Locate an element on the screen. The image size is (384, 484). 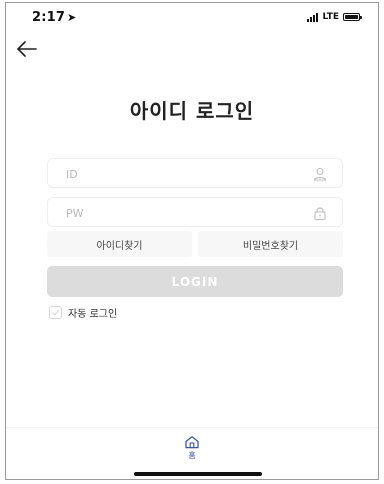
battery-icon is located at coordinates (352, 17).